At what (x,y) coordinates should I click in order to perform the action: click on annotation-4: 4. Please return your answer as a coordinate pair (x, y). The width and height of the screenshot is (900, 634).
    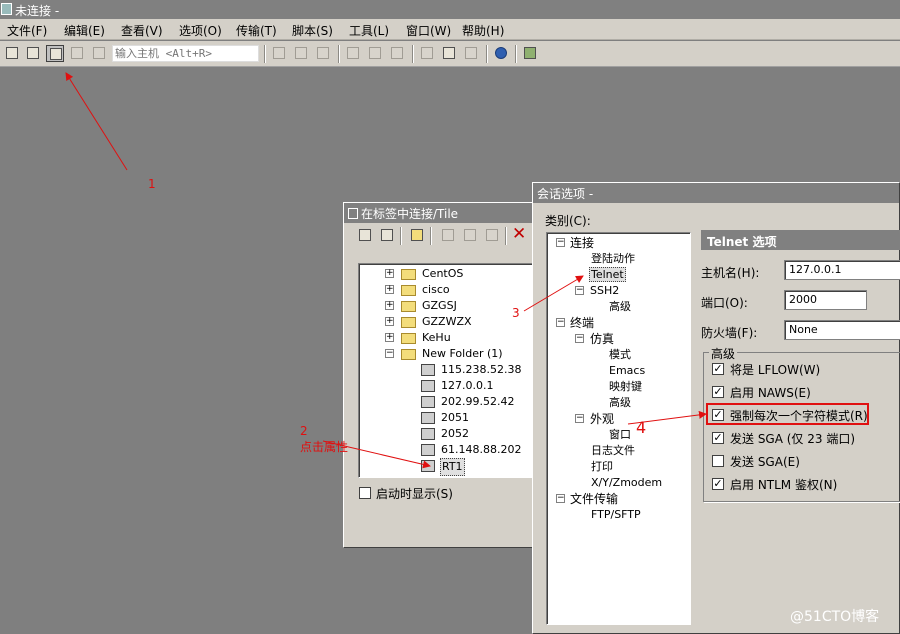
    Looking at the image, I should click on (641, 427).